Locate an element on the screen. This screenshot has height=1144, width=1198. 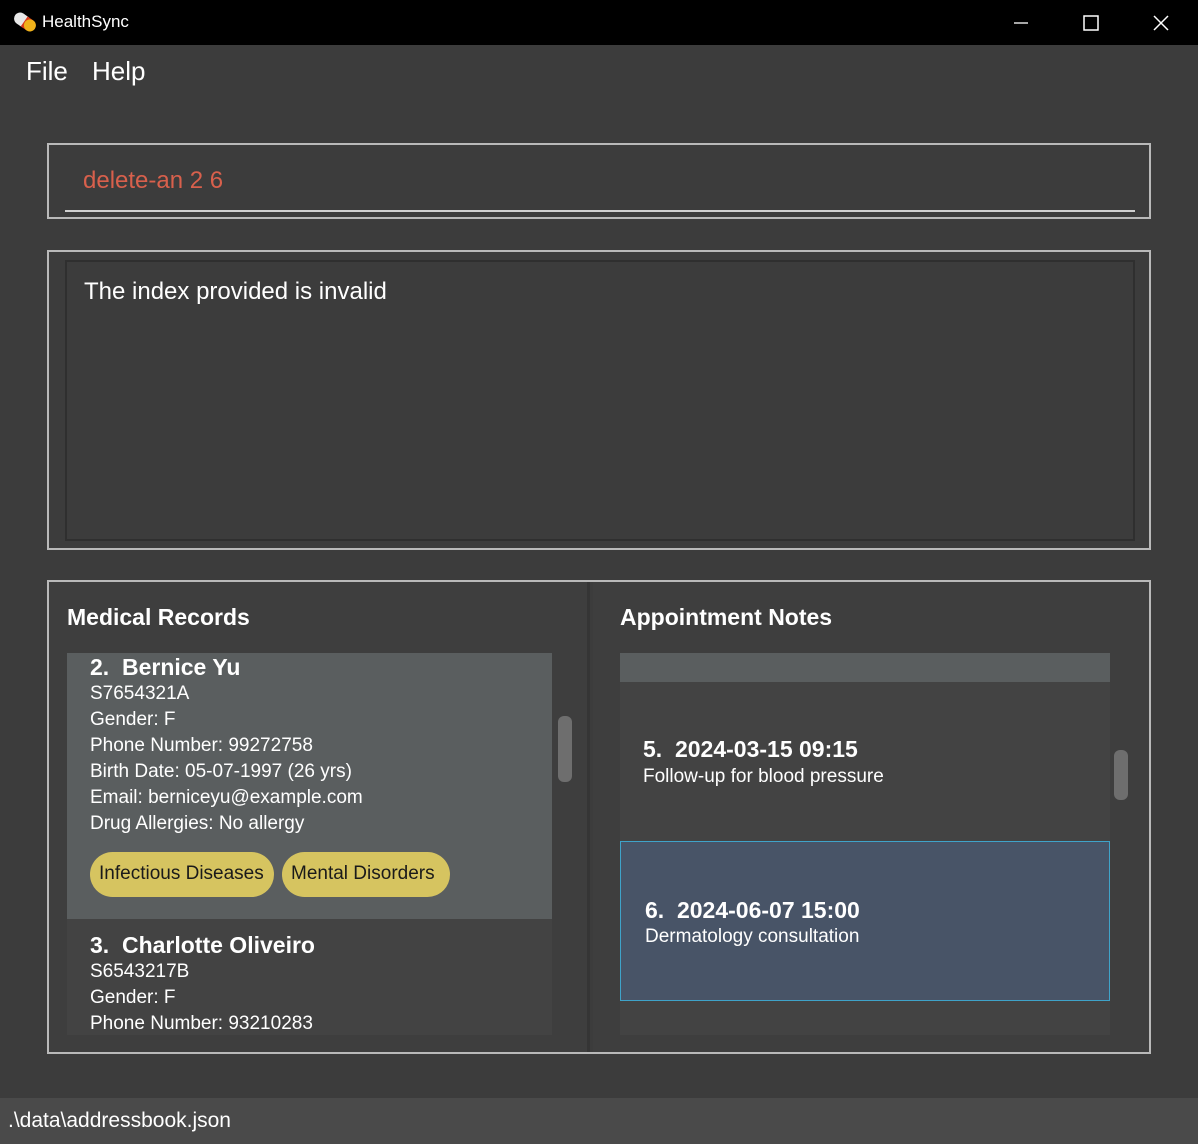
command-input: delete-an 2 6 is located at coordinates (600, 178).